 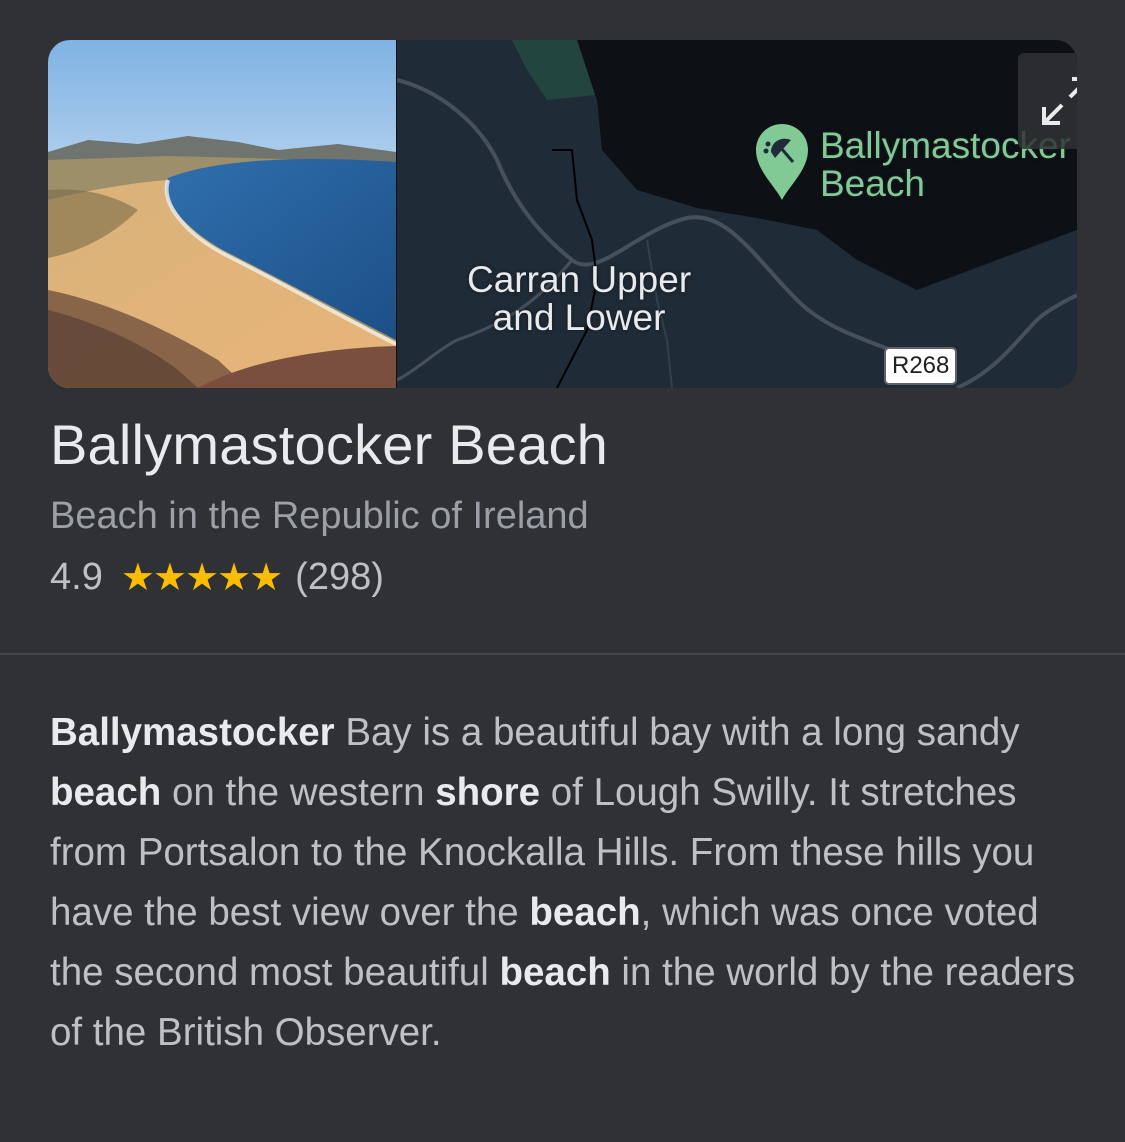 I want to click on place-category: Beach in the Republic of Ireland, so click(x=319, y=516).